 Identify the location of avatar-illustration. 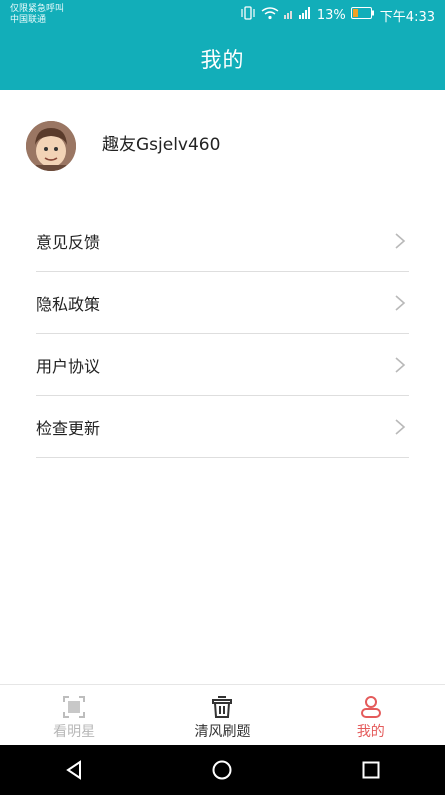
(51, 146).